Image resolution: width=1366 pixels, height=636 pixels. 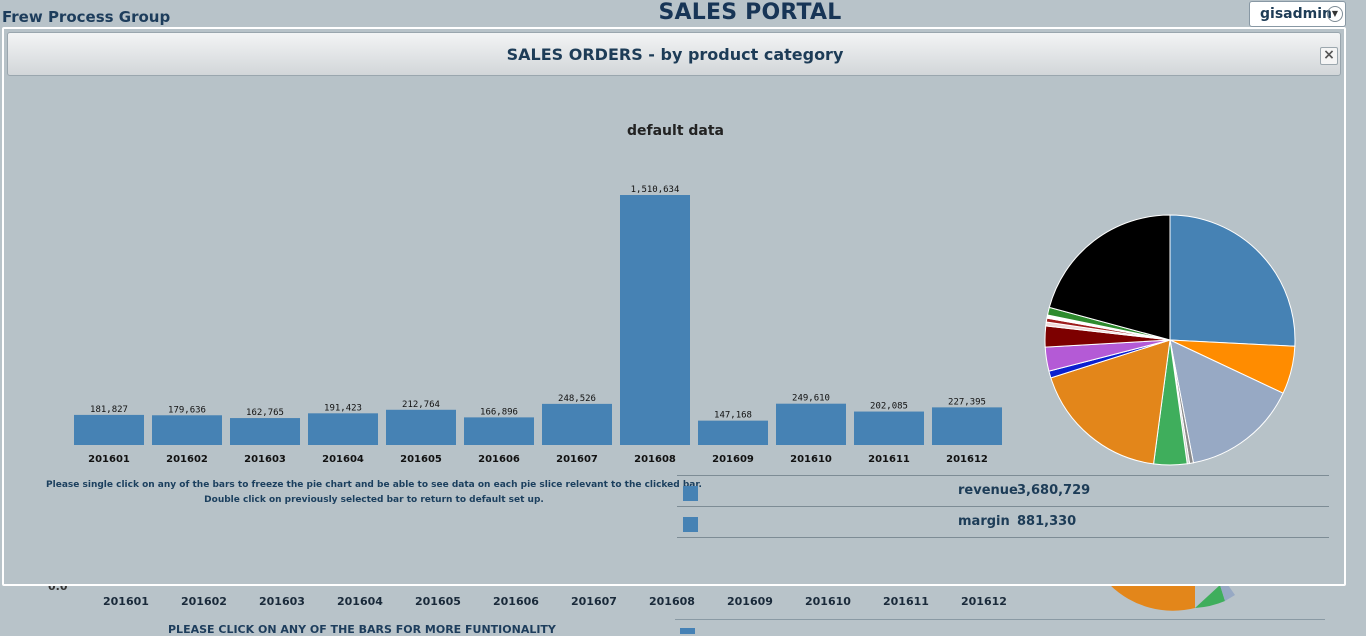 What do you see at coordinates (187, 410) in the screenshot?
I see `bar-value-label: 179,636` at bounding box center [187, 410].